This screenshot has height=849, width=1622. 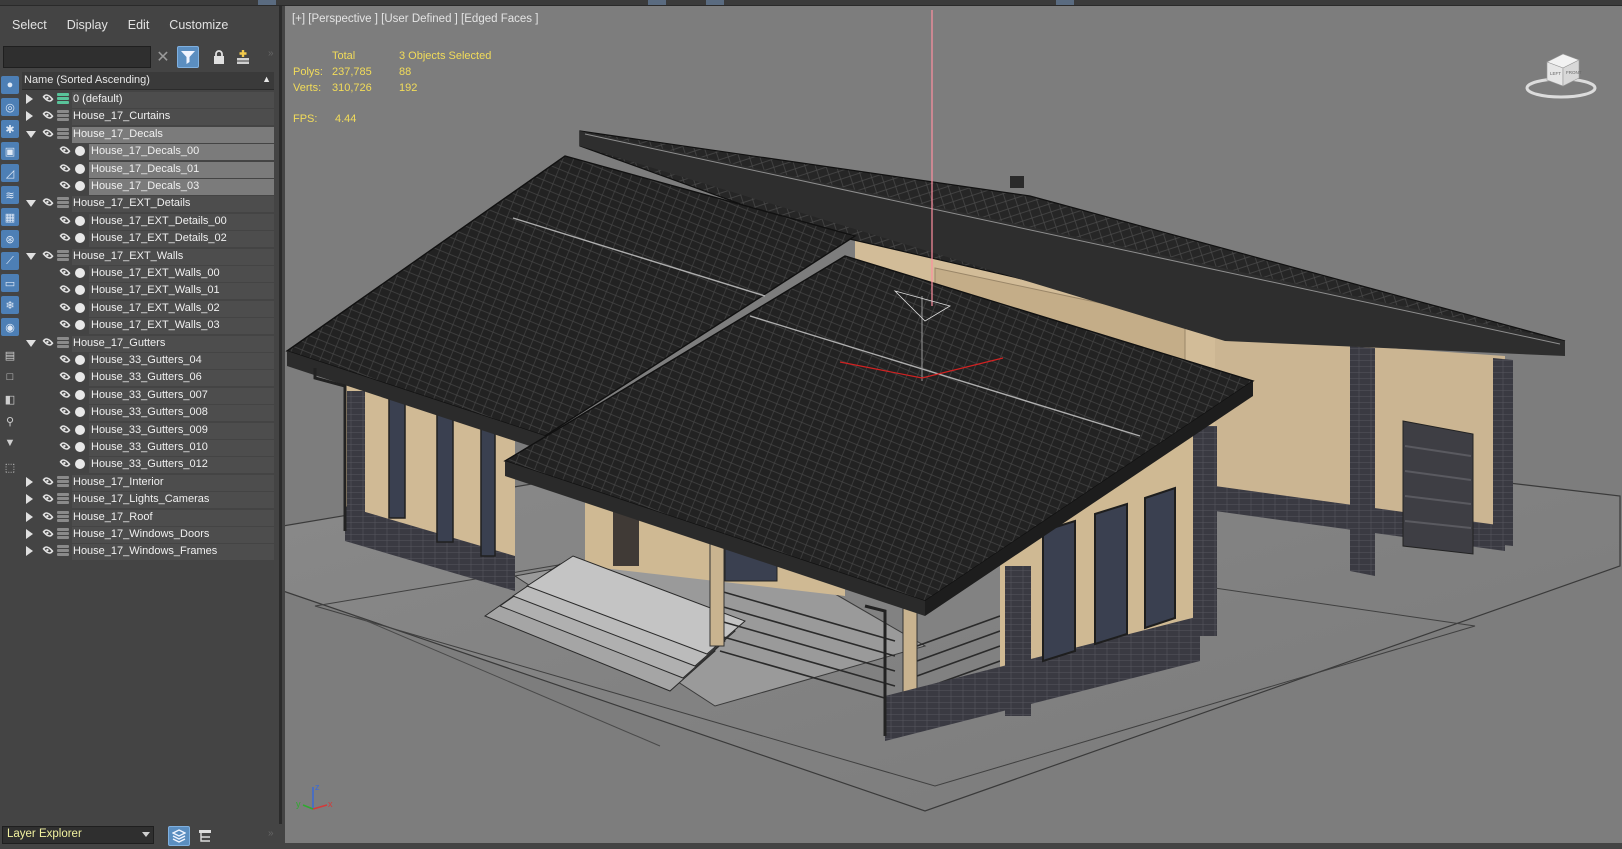 I want to click on groups-icon: ▦, so click(x=10, y=217).